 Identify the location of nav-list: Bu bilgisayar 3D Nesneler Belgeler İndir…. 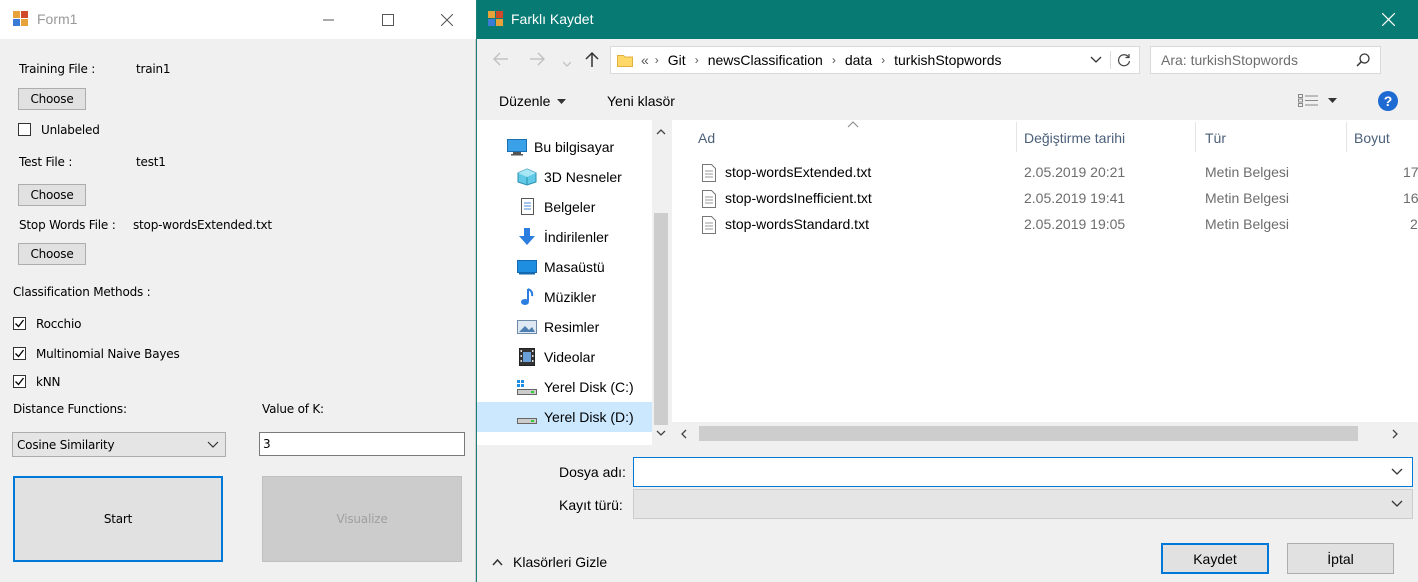
(564, 282).